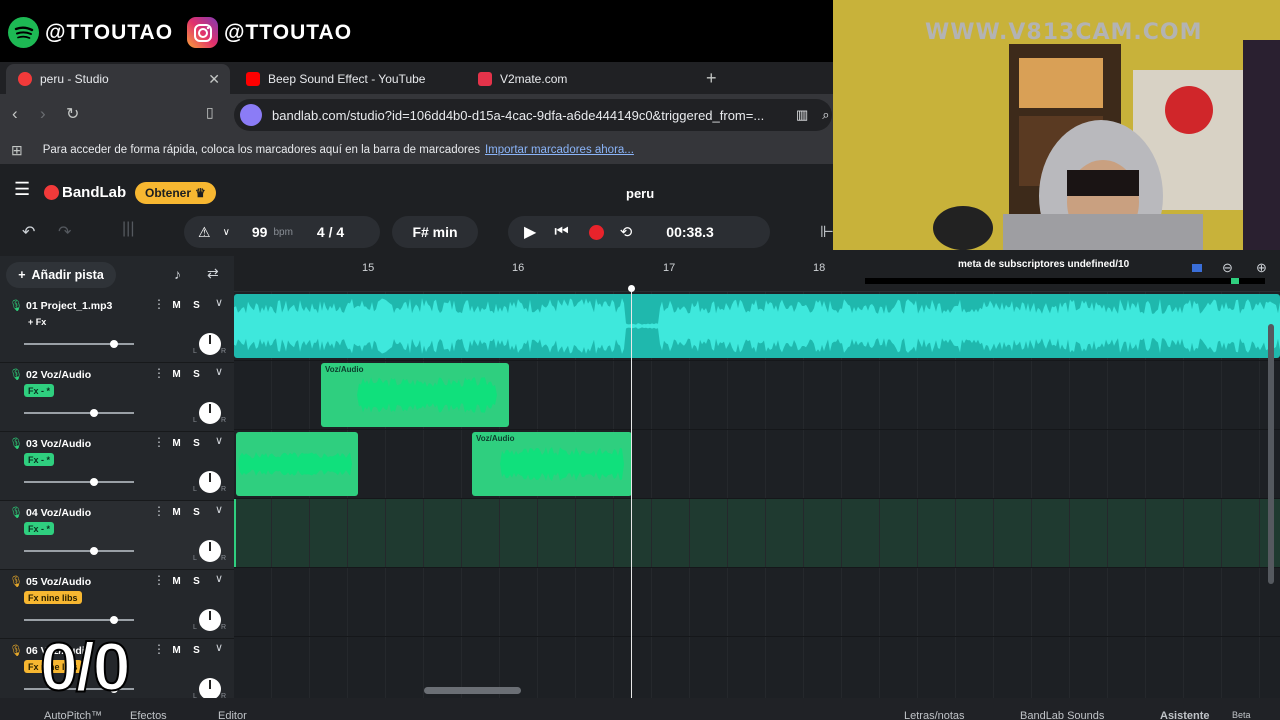 This screenshot has height=720, width=1280. What do you see at coordinates (631, 495) in the screenshot?
I see `playhead` at bounding box center [631, 495].